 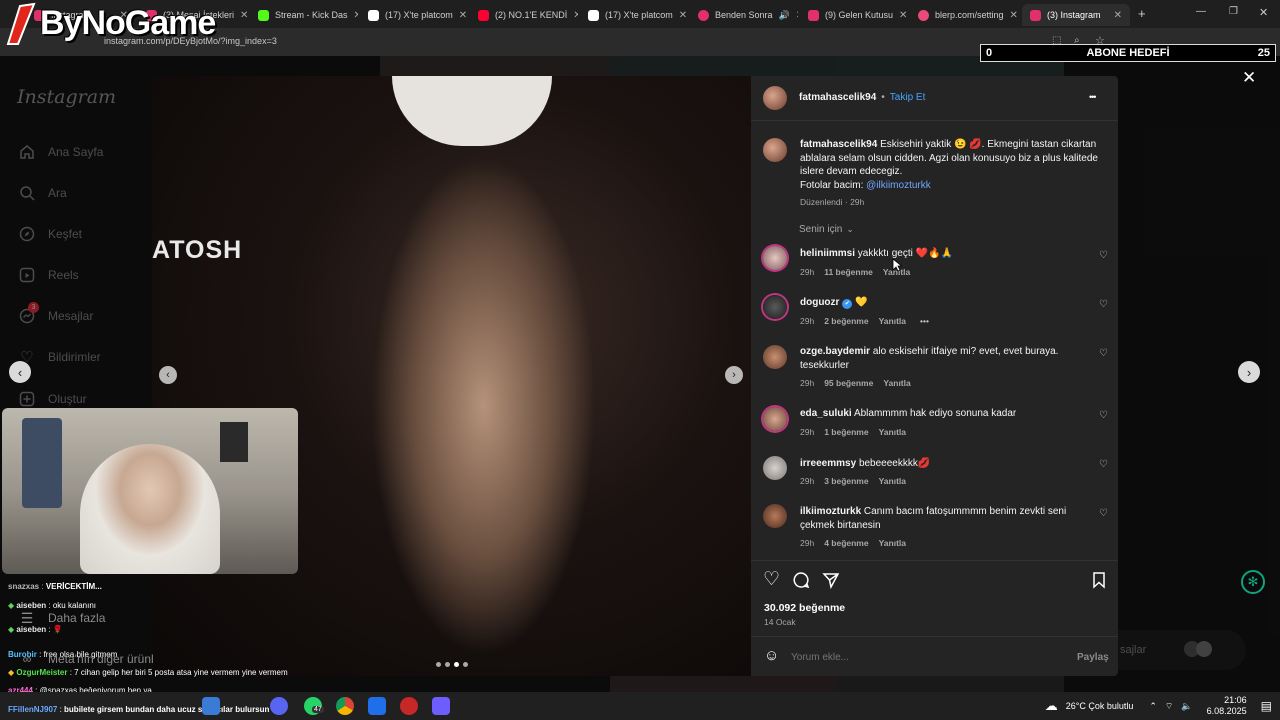 I want to click on browser-tab: blerp.com/setting ✕, so click(x=965, y=15).